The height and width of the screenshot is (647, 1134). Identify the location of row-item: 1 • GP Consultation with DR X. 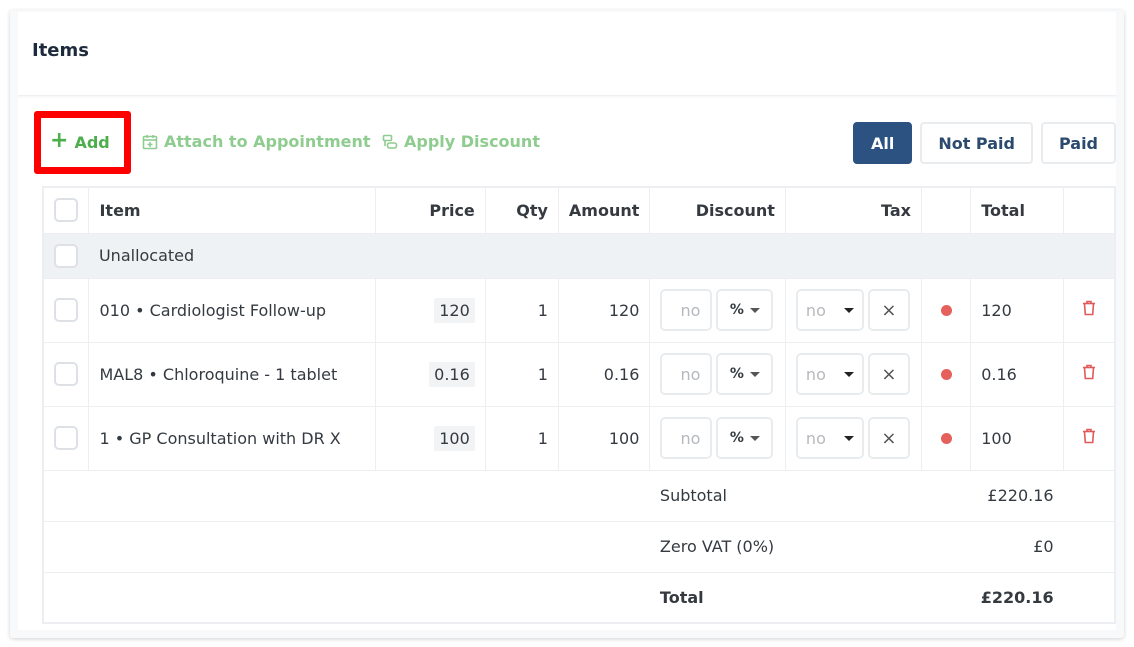
(232, 438).